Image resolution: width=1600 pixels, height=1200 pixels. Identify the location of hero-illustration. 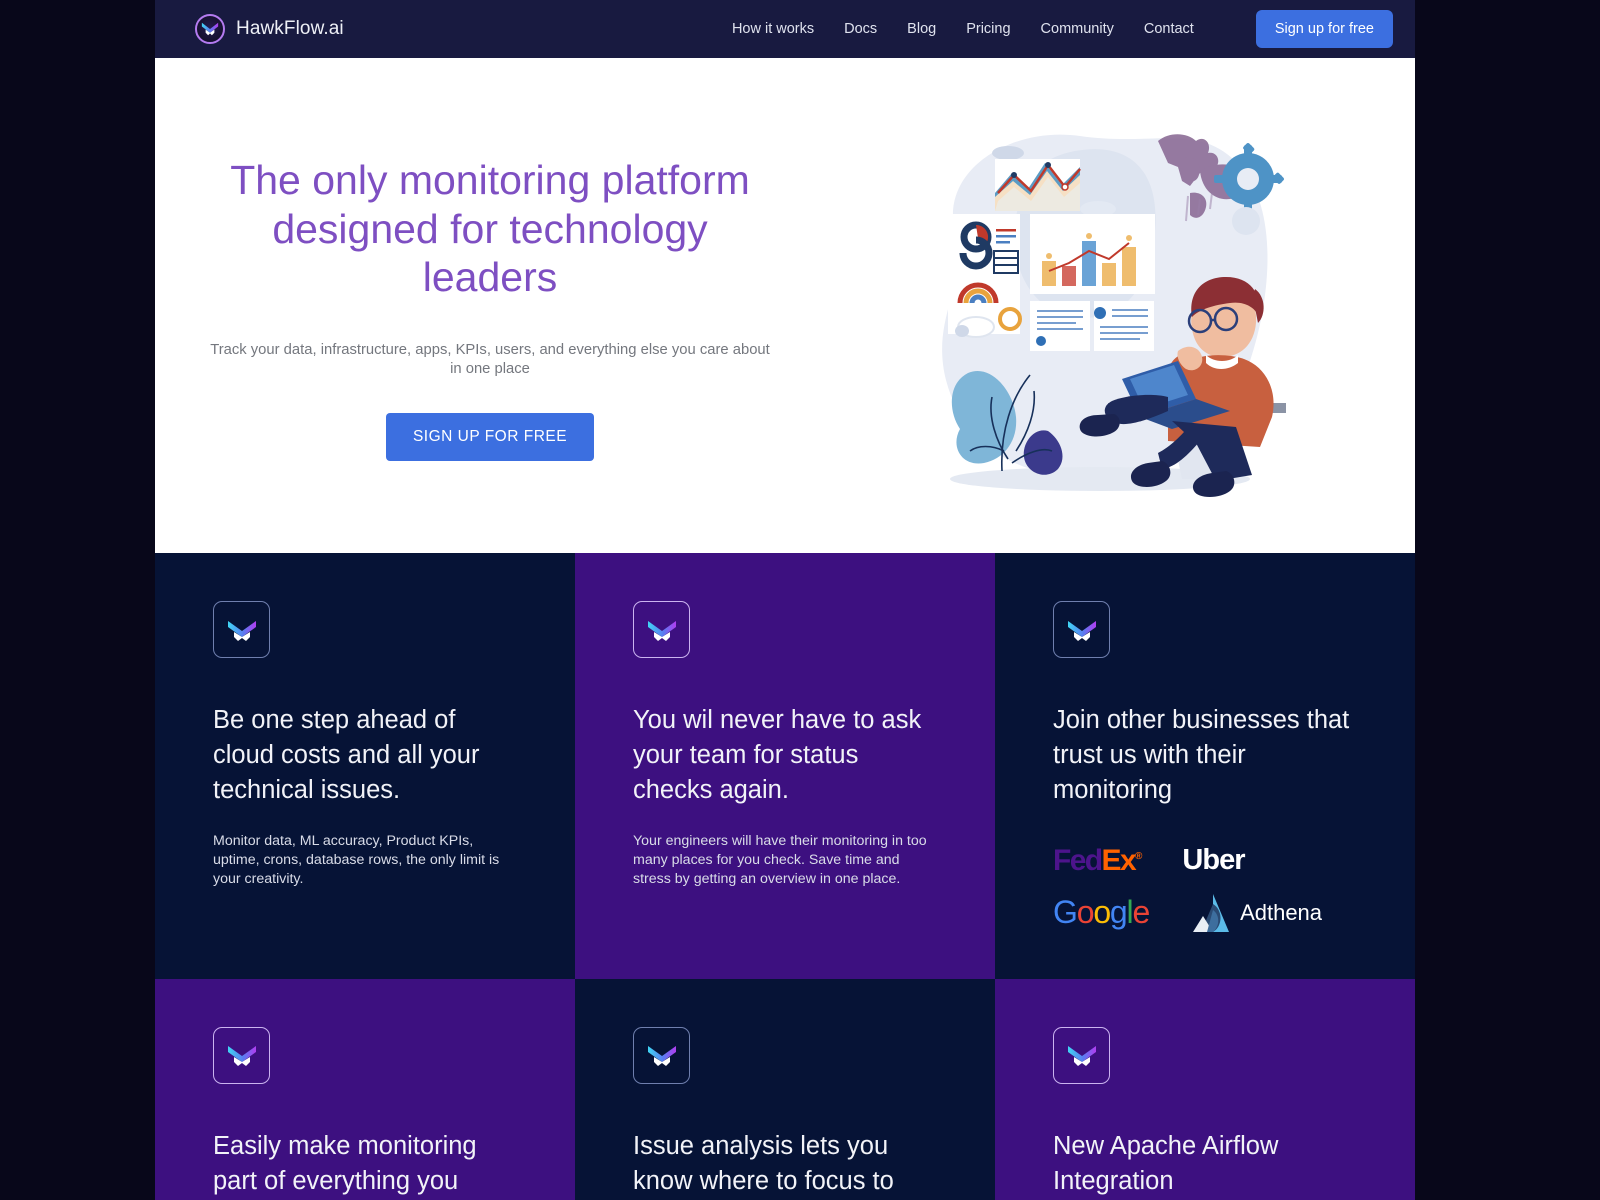
(1095, 306).